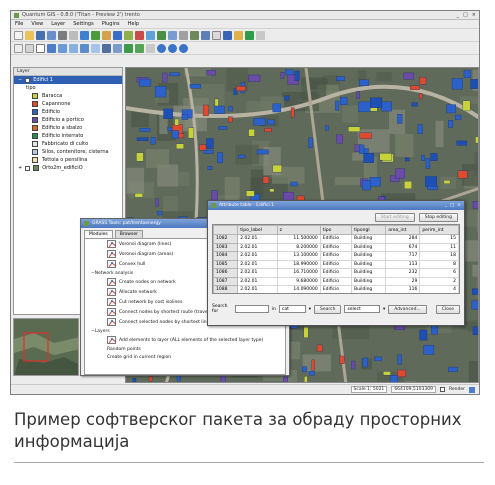 This screenshot has height=485, width=495. I want to click on new-project-icon, so click(18, 35).